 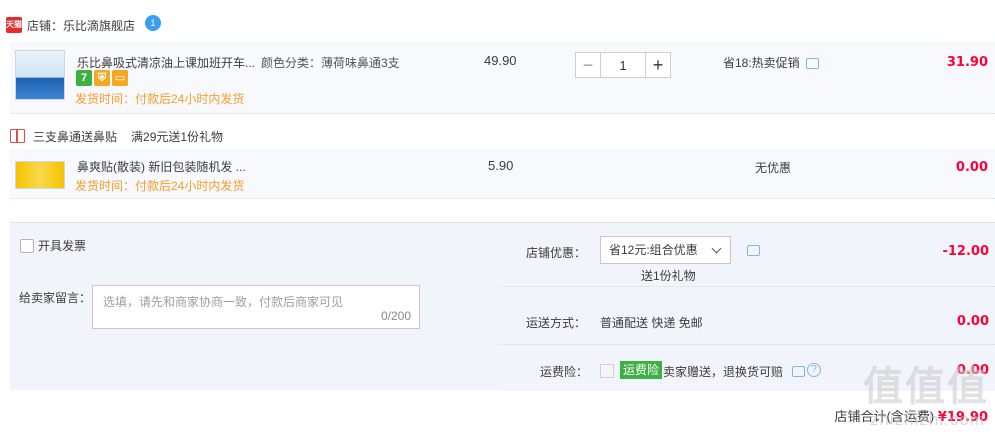 What do you see at coordinates (556, 323) in the screenshot?
I see `shipping-label: 运送方式：` at bounding box center [556, 323].